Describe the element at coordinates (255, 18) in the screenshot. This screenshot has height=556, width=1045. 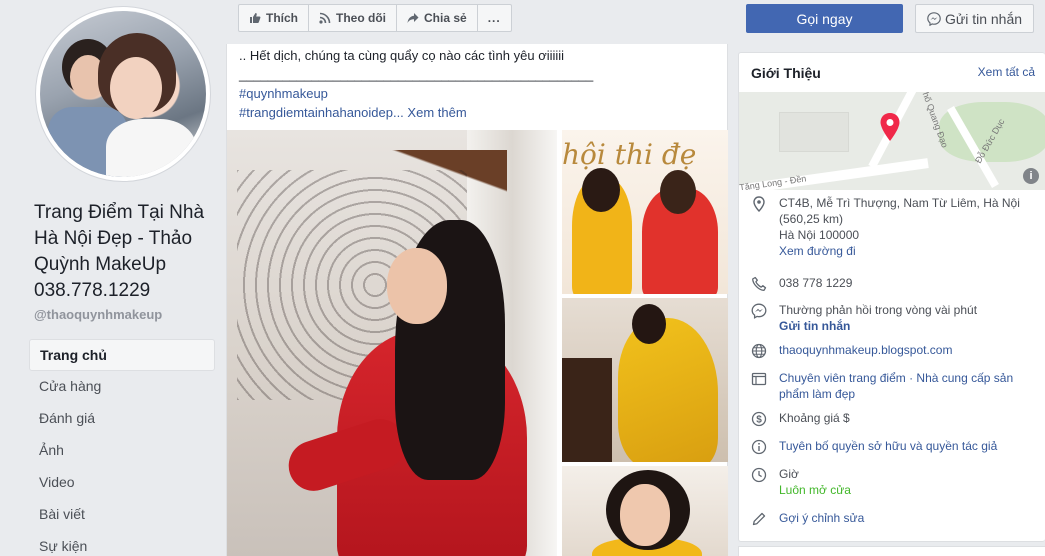
I see `thumbs-up-icon` at that location.